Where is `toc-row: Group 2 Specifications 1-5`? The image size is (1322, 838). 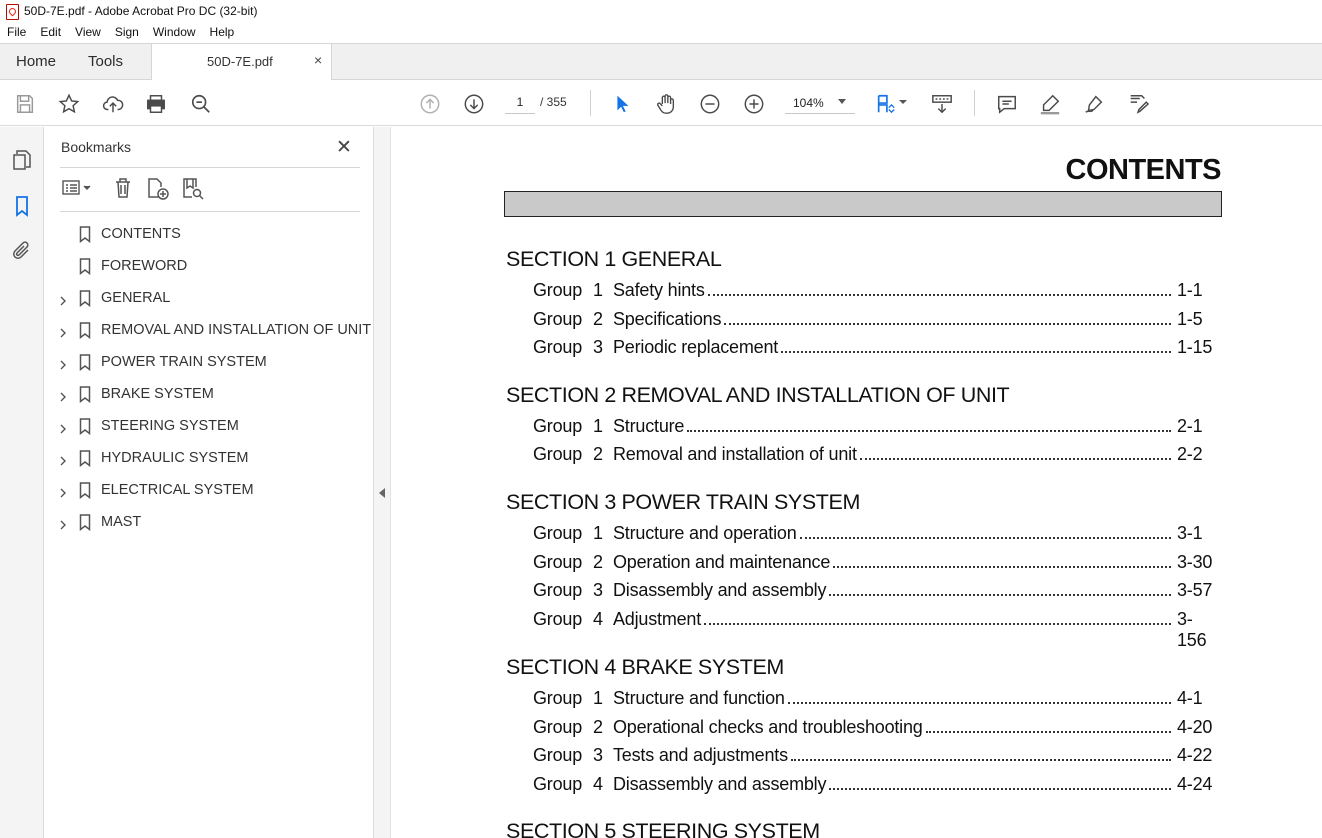 toc-row: Group 2 Specifications 1-5 is located at coordinates (873, 320).